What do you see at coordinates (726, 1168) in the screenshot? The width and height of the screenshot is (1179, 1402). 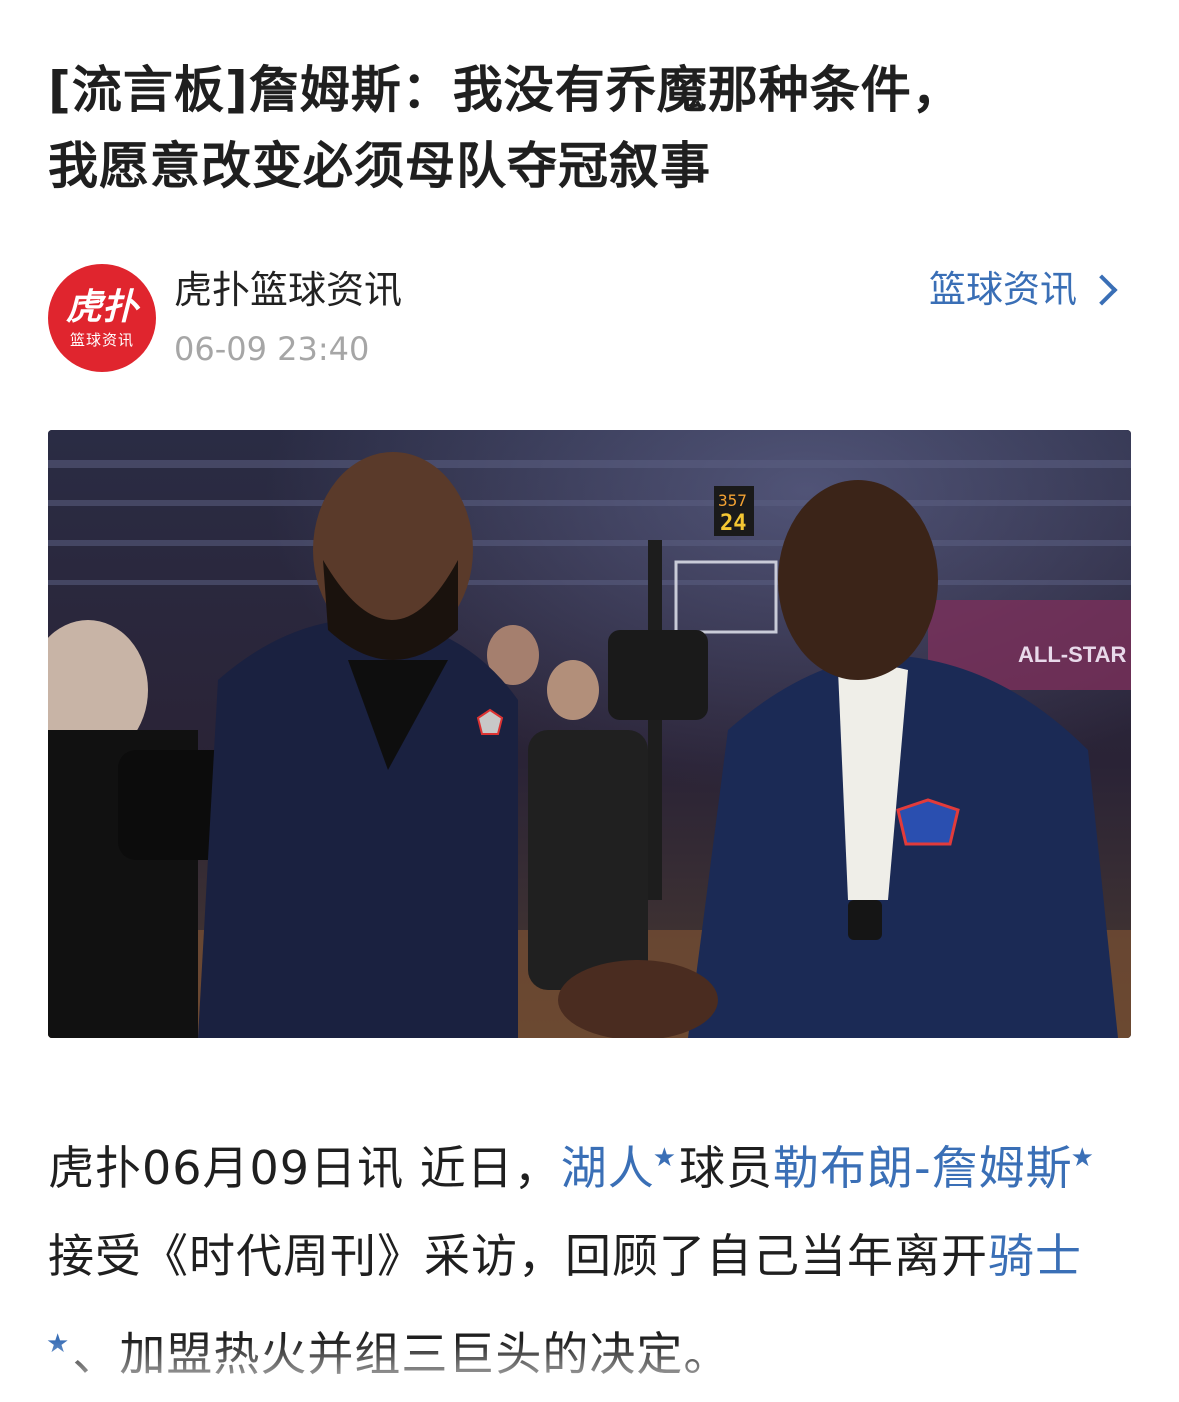 I see `body-text-2: 球员` at bounding box center [726, 1168].